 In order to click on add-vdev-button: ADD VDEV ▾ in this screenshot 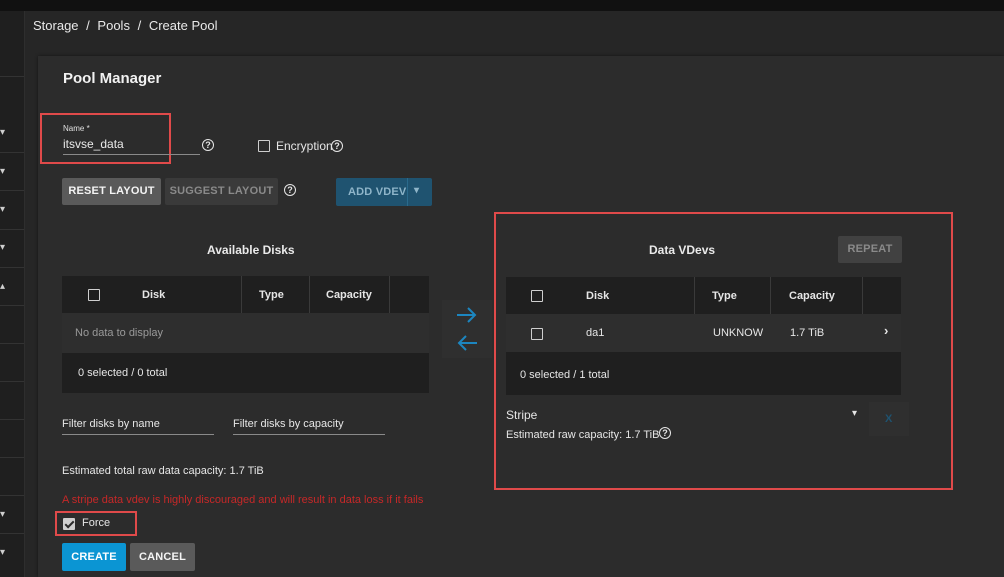, I will do `click(384, 192)`.